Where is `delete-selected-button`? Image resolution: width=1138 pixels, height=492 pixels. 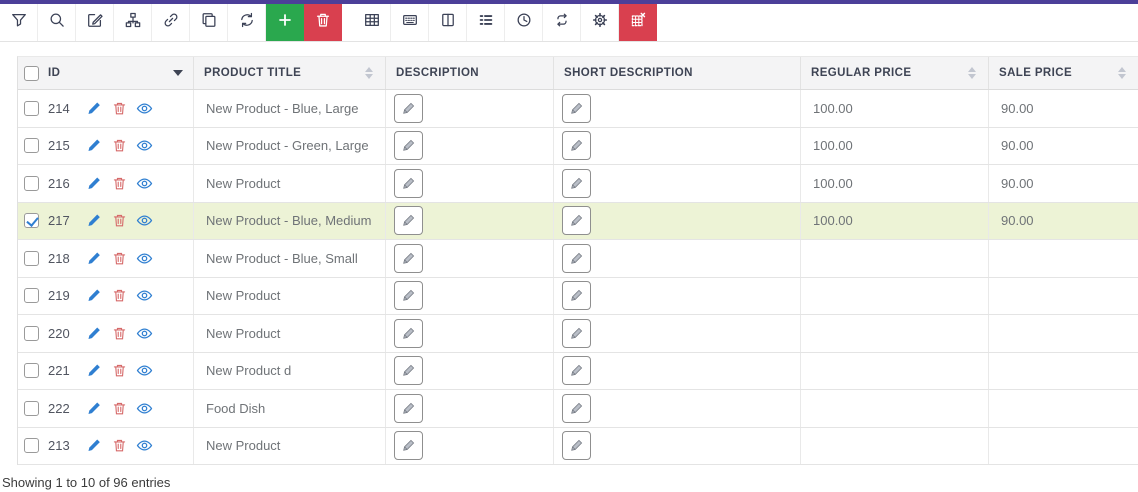
delete-selected-button is located at coordinates (323, 22).